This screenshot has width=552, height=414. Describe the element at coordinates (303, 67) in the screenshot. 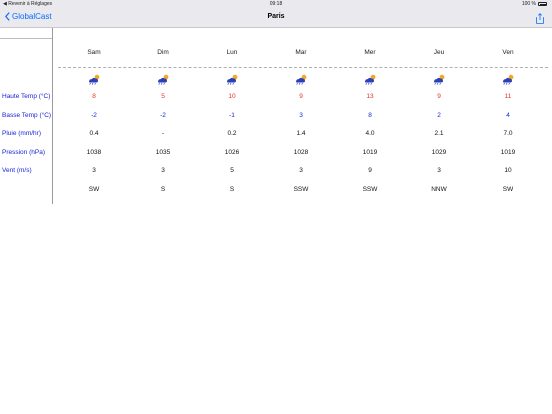

I see `day-header-divider` at that location.